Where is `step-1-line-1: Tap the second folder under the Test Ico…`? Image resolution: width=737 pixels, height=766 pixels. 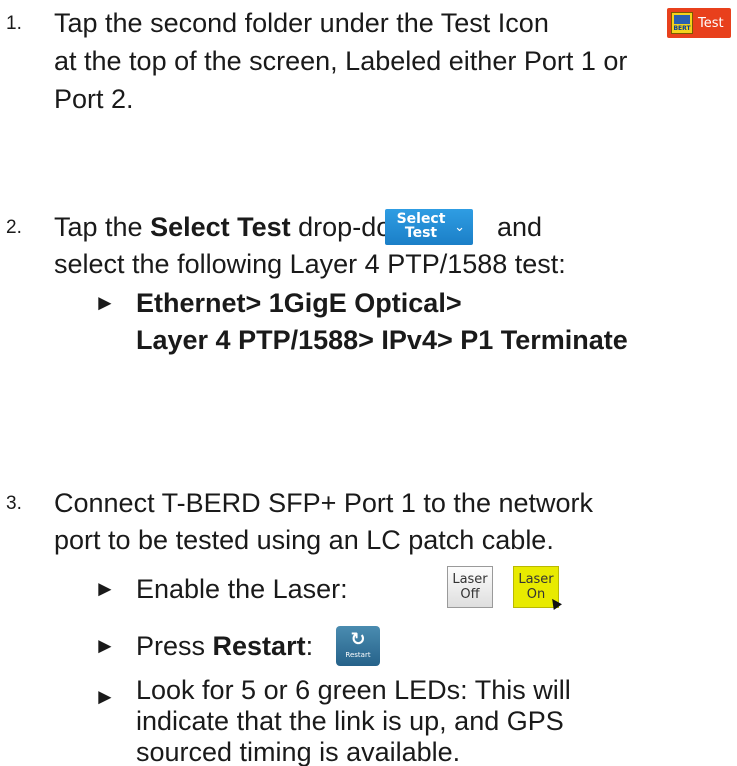 step-1-line-1: Tap the second folder under the Test Ico… is located at coordinates (301, 23).